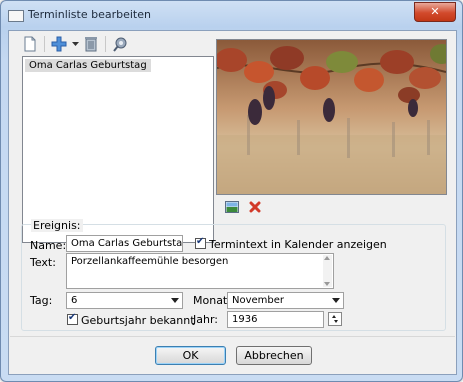 This screenshot has width=463, height=382. I want to click on footer-divider, so click(232, 336).